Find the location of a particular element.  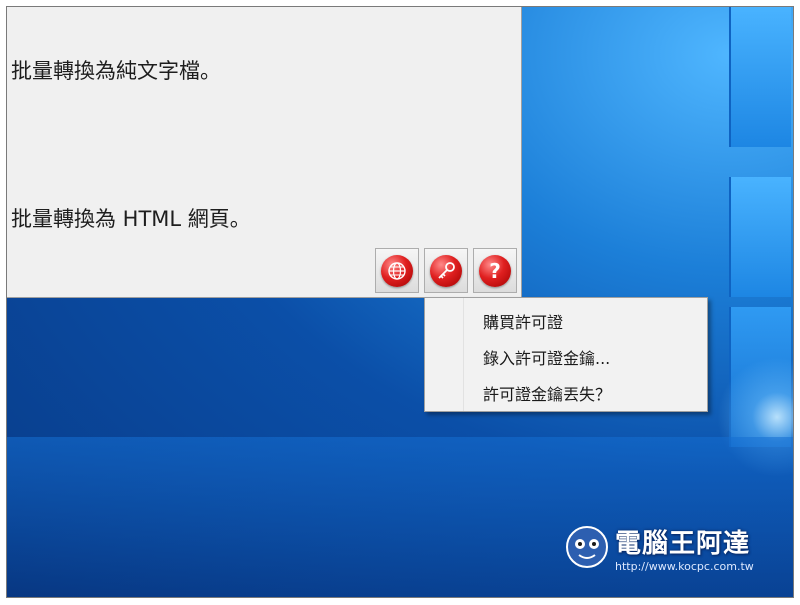

key-icon is located at coordinates (446, 270).